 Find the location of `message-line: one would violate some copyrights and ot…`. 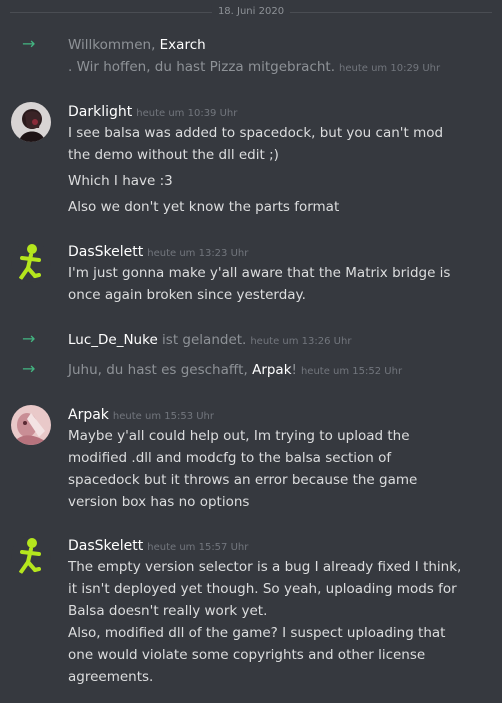

message-line: one would violate some copyrights and ot… is located at coordinates (247, 655).